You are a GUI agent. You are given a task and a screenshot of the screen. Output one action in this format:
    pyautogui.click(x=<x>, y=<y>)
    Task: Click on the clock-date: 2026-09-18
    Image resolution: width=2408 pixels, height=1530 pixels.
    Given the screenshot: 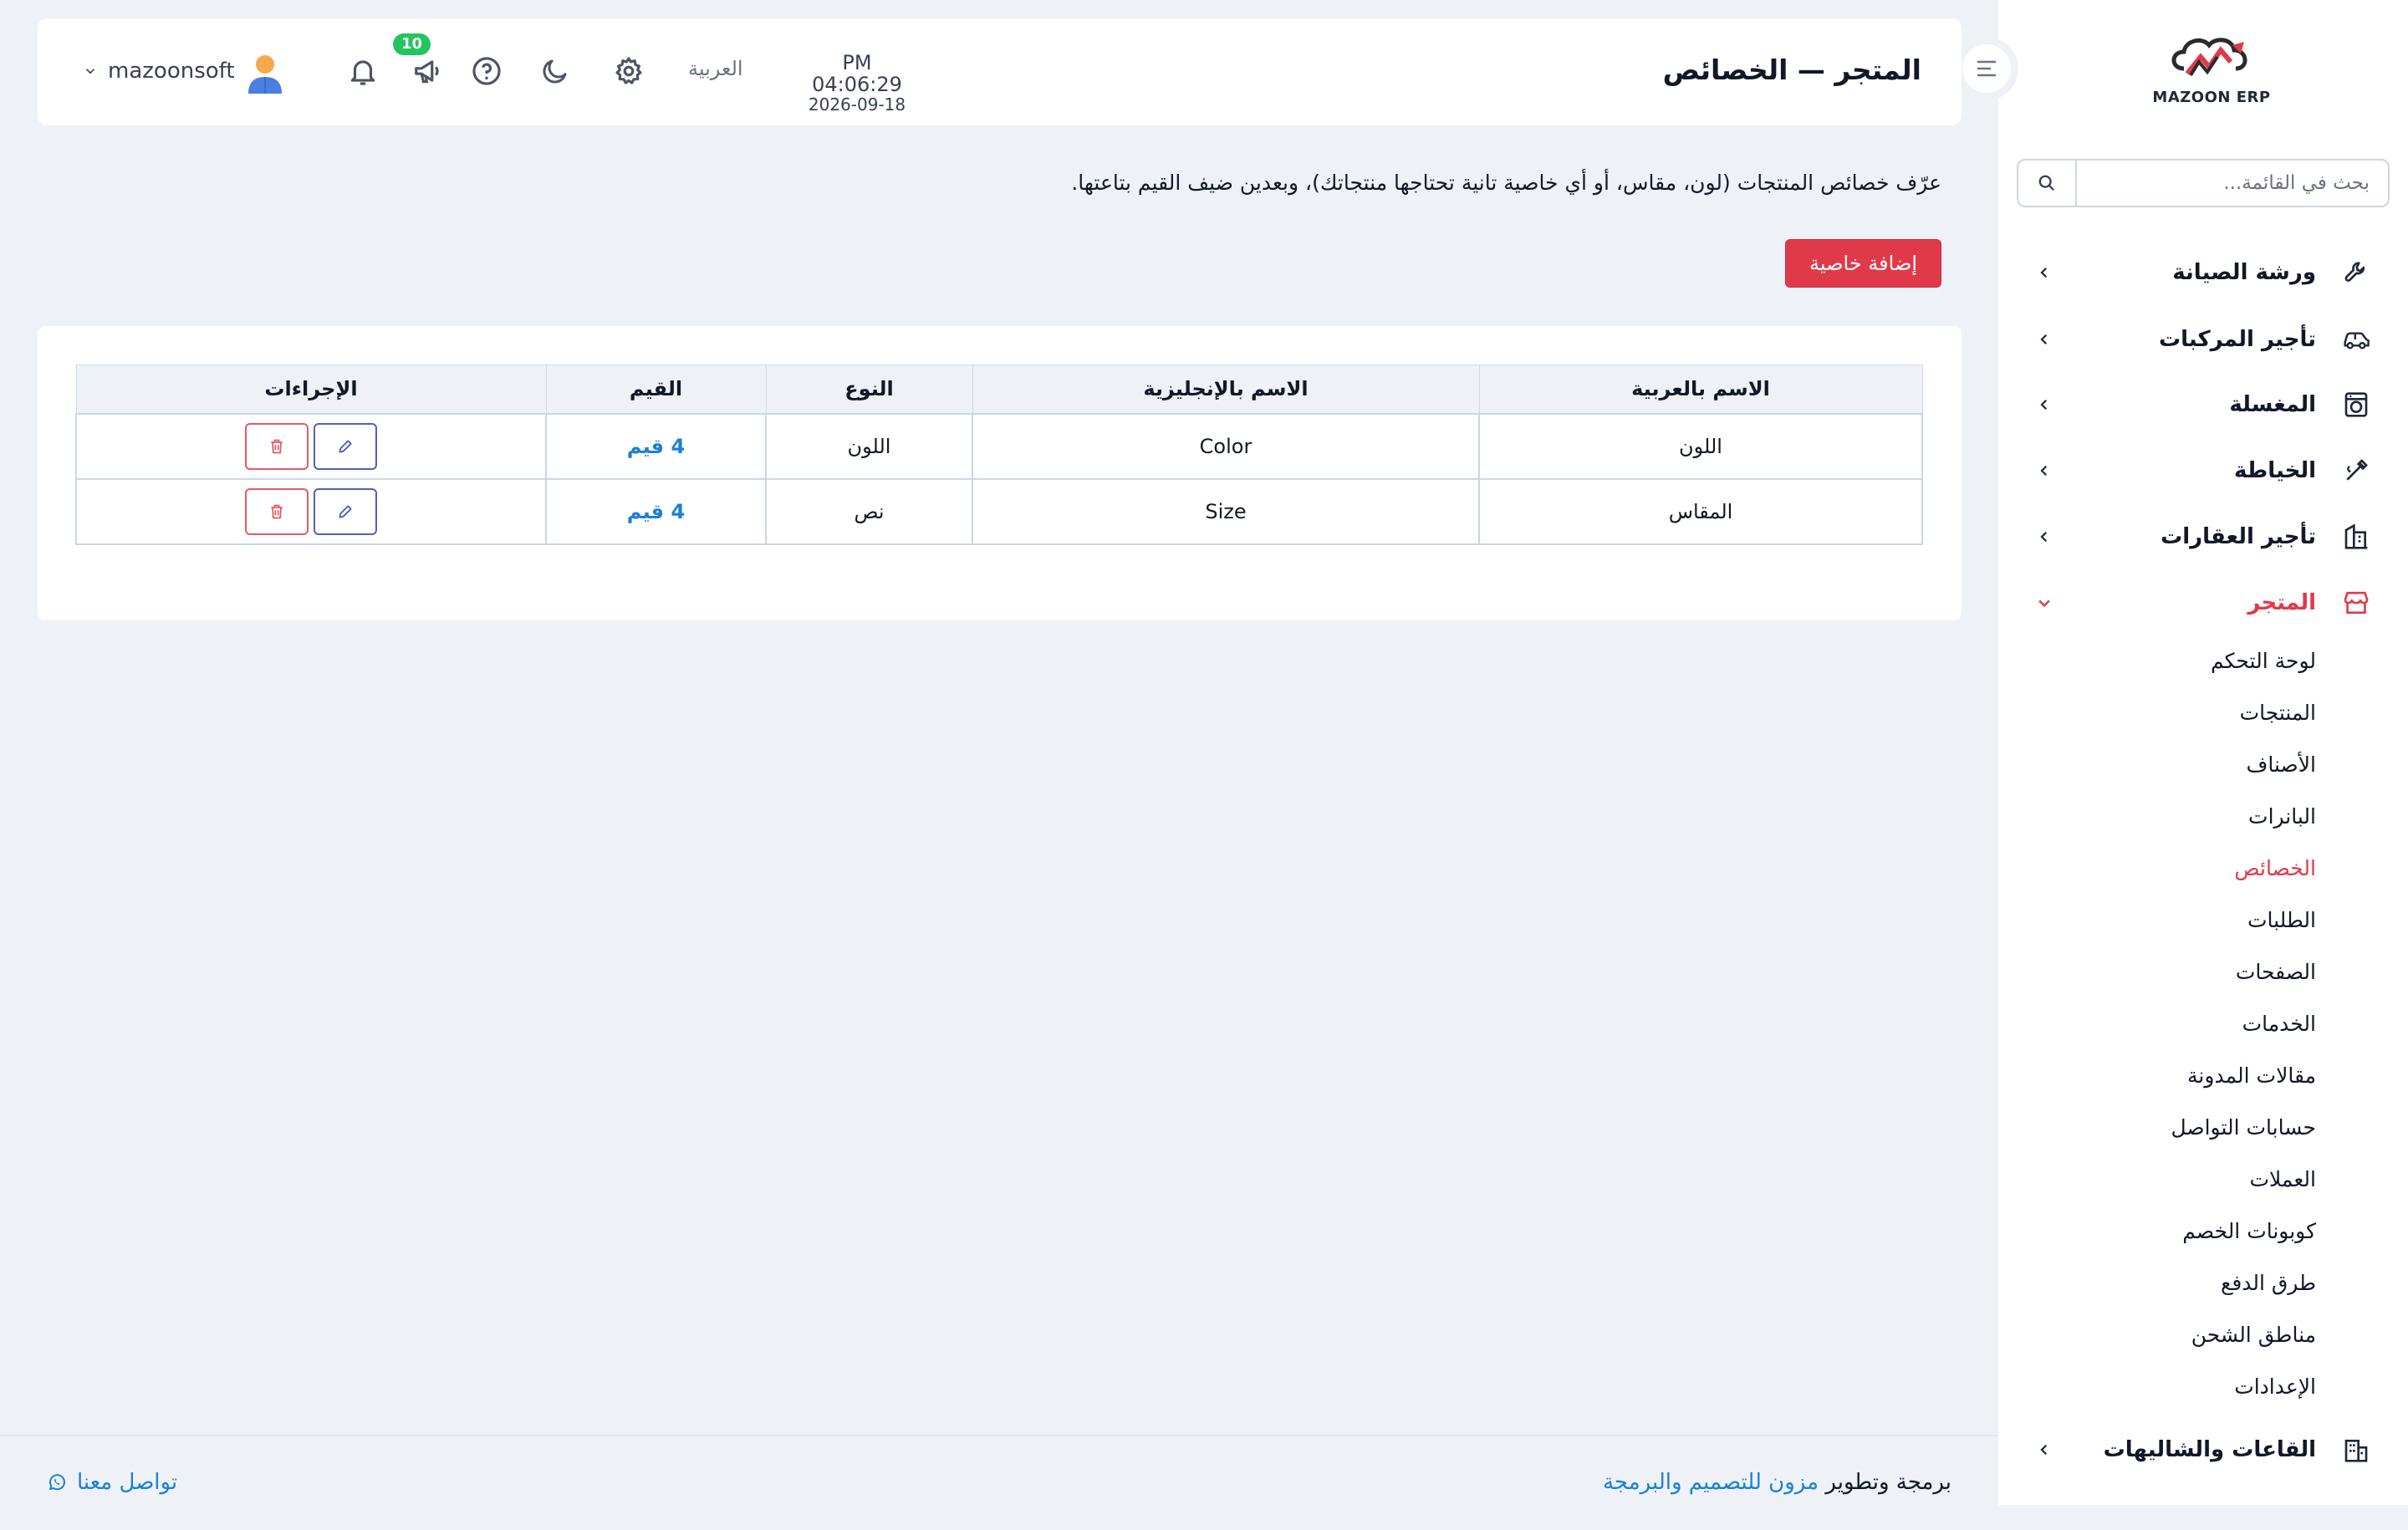 What is the action you would take?
    pyautogui.click(x=857, y=104)
    